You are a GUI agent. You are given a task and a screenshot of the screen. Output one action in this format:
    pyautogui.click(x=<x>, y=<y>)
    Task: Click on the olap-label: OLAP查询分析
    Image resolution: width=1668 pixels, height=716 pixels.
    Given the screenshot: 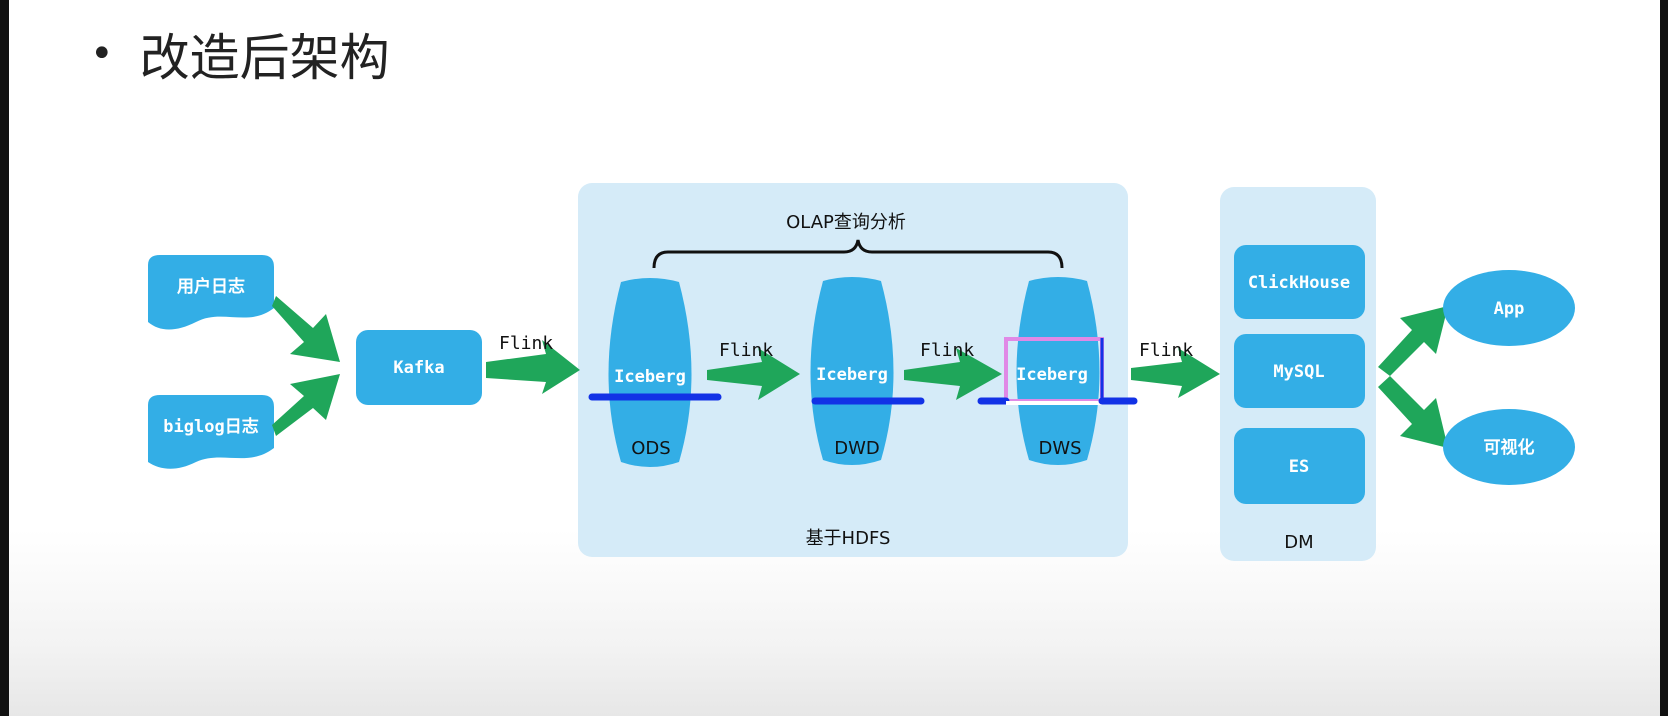 What is the action you would take?
    pyautogui.click(x=846, y=222)
    